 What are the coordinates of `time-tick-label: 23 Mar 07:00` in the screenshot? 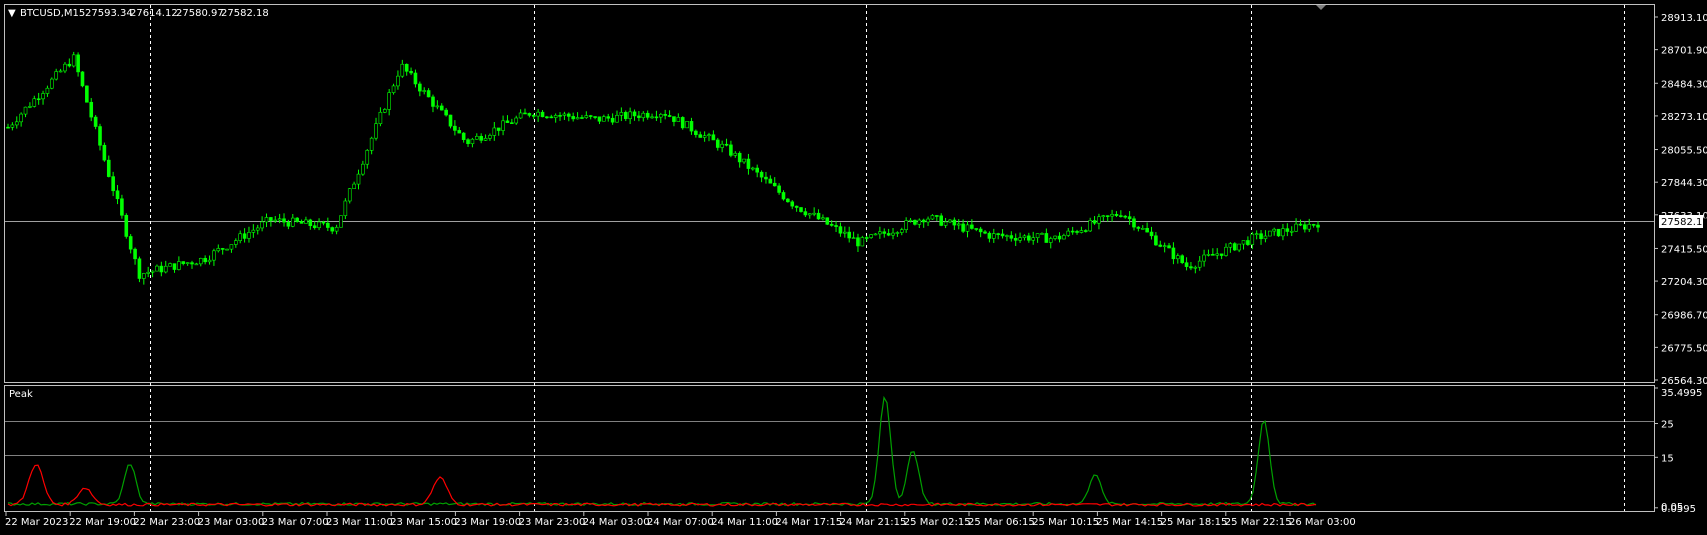 It's located at (295, 522).